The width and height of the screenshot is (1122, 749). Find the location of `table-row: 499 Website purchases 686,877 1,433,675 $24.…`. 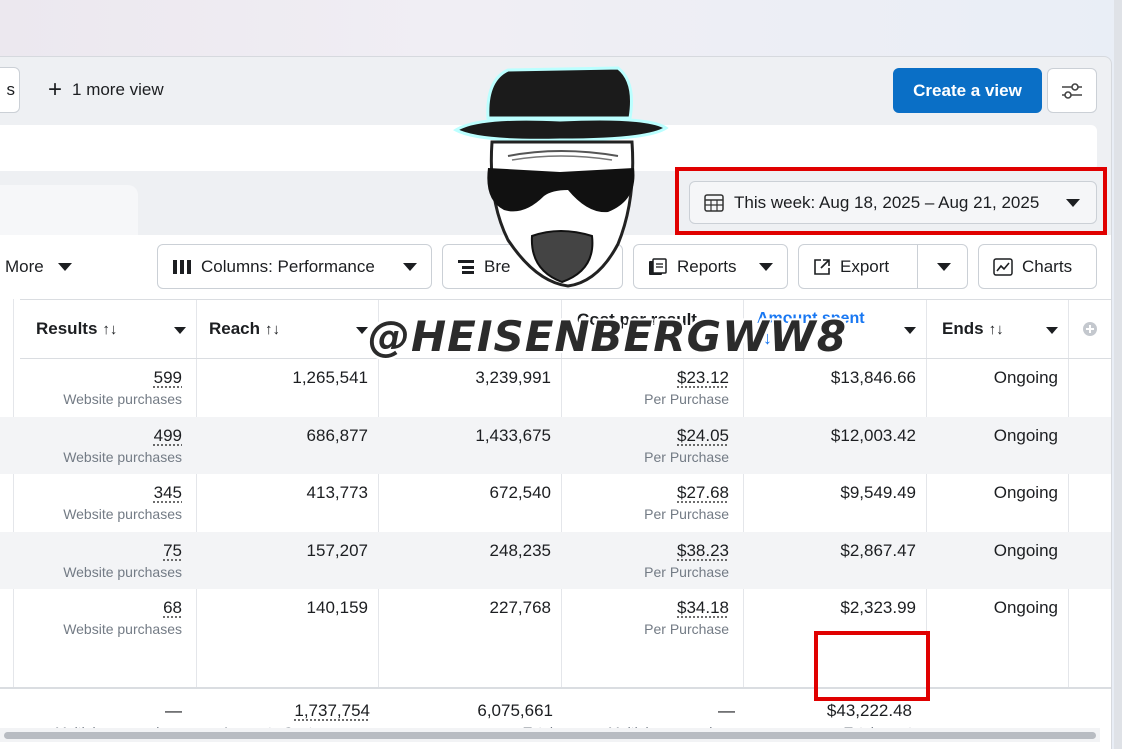

table-row: 499 Website purchases 686,877 1,433,675 $24.… is located at coordinates (555, 445).